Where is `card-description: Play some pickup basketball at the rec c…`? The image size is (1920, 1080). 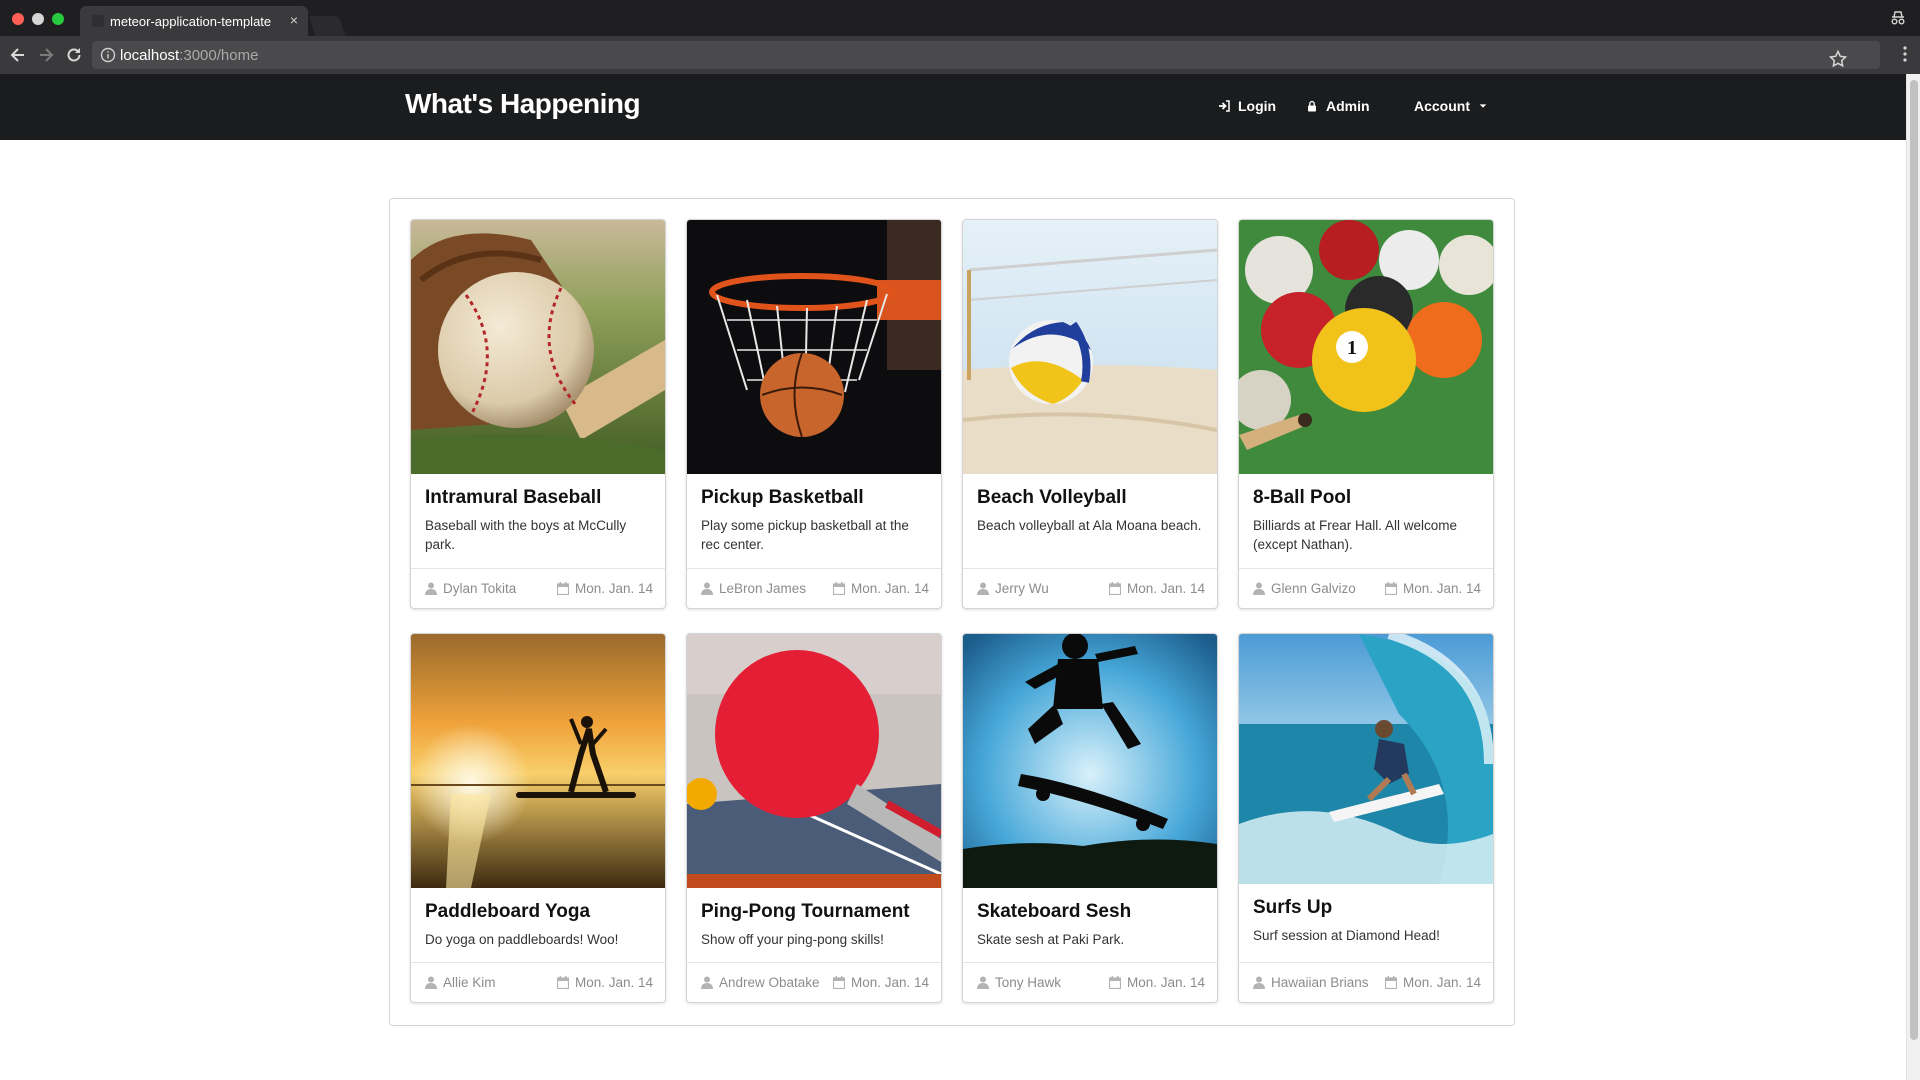 card-description: Play some pickup basketball at the rec c… is located at coordinates (805, 535).